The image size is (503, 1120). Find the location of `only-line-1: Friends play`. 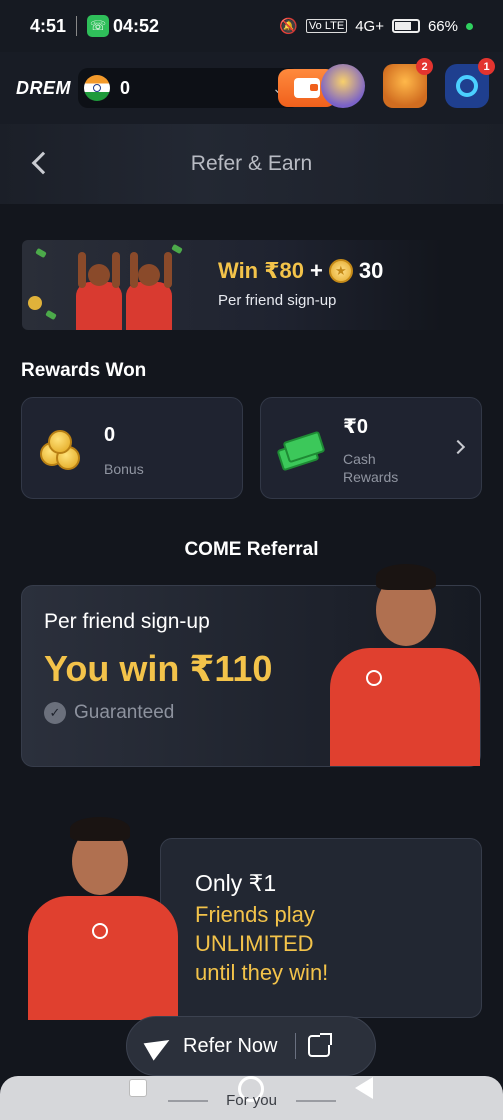

only-line-1: Friends play is located at coordinates (255, 914).